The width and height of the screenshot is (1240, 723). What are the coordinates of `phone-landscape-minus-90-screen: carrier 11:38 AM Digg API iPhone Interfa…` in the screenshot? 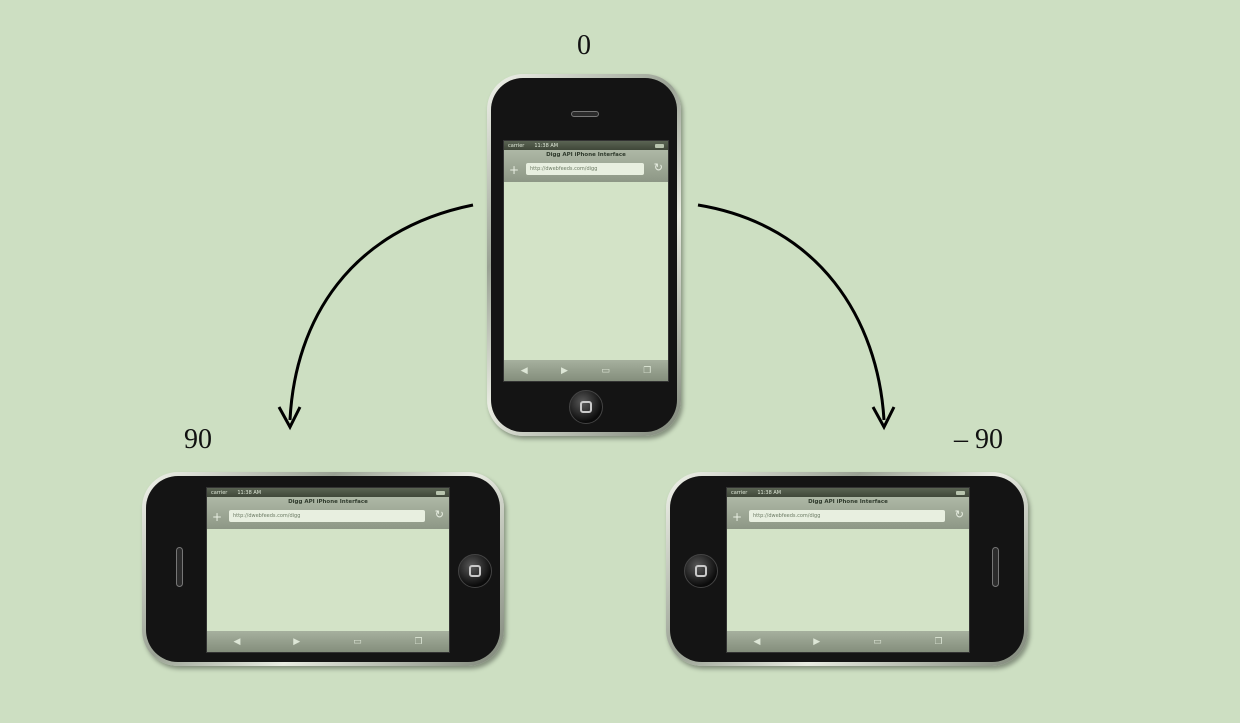 It's located at (848, 570).